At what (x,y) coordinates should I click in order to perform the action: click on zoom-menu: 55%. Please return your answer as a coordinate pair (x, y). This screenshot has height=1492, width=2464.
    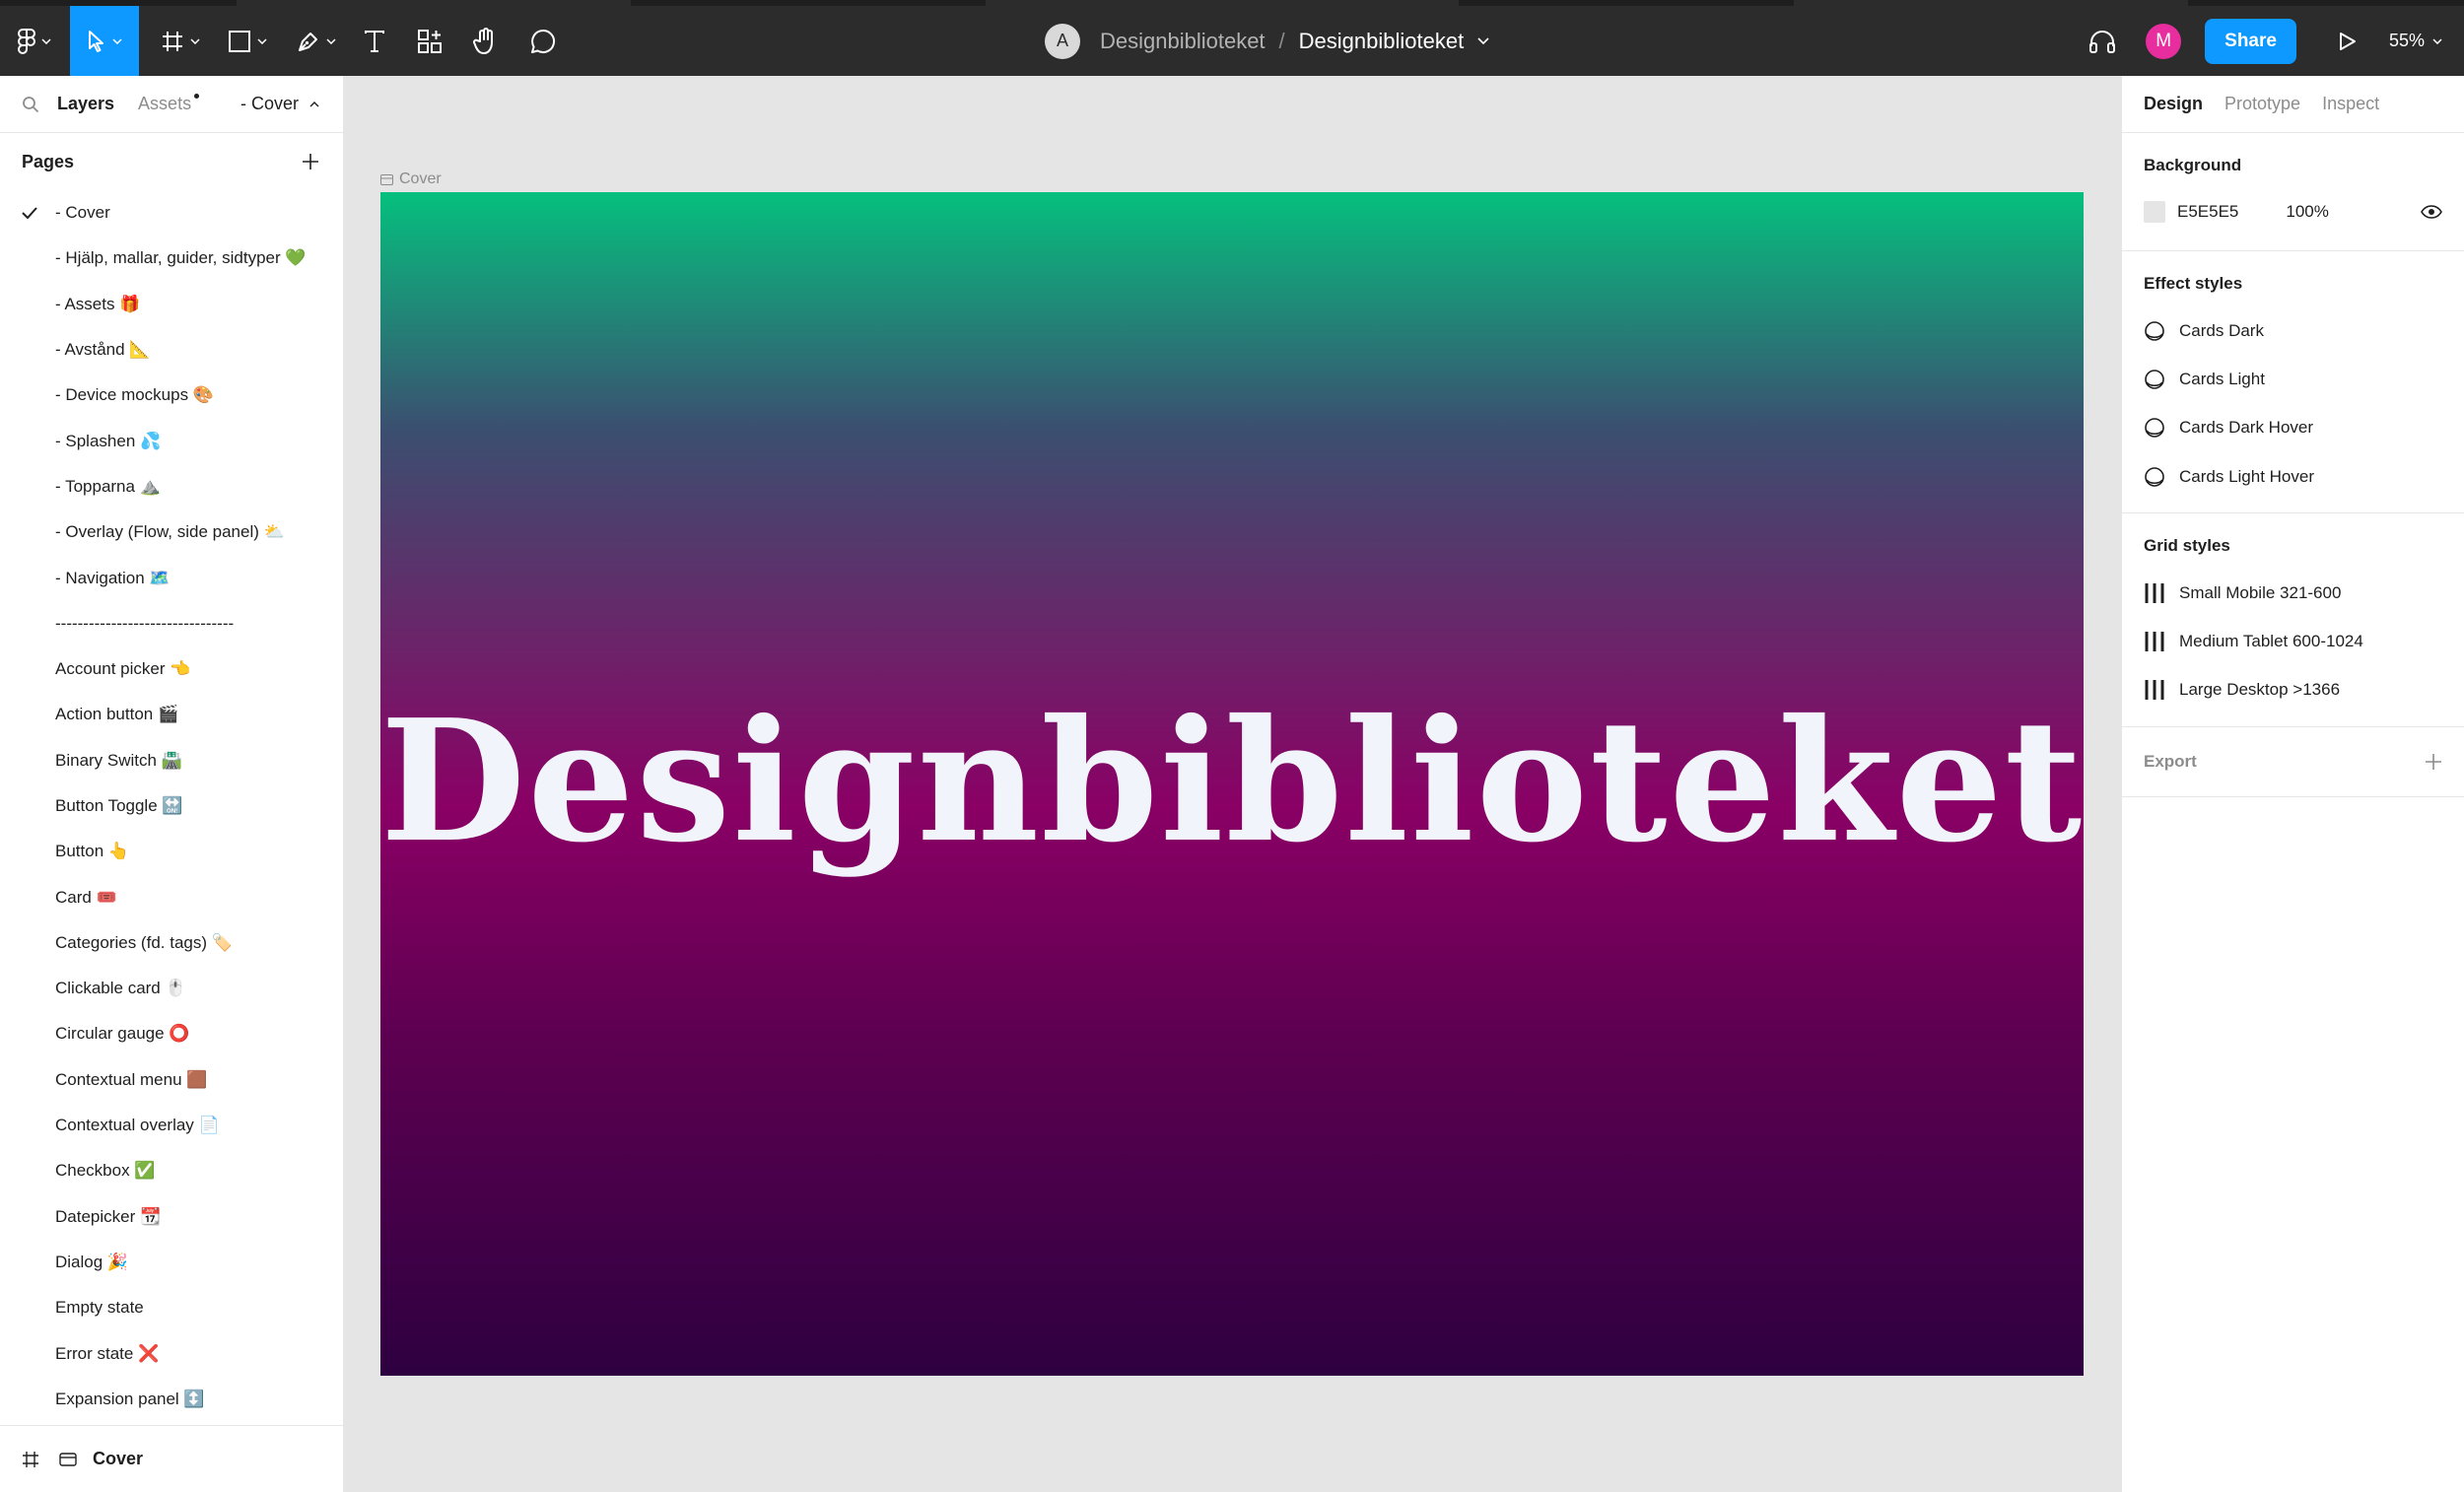
    Looking at the image, I should click on (2415, 41).